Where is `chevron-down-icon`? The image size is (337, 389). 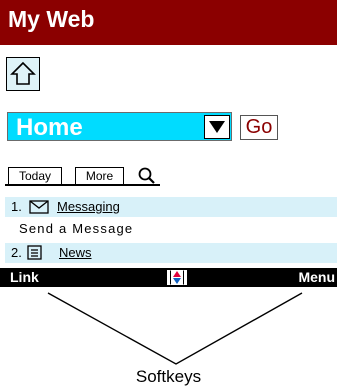
chevron-down-icon is located at coordinates (217, 127).